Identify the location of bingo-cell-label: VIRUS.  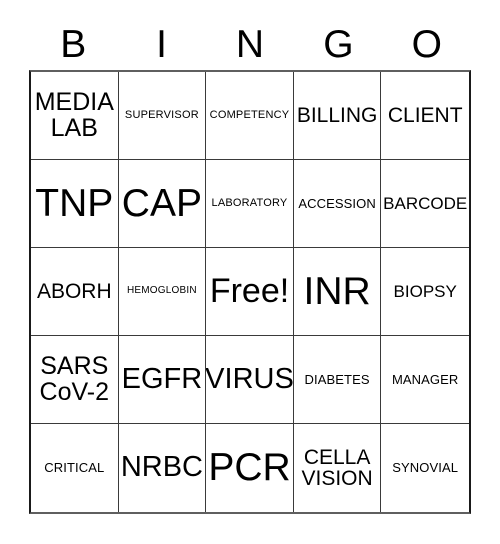
(250, 378).